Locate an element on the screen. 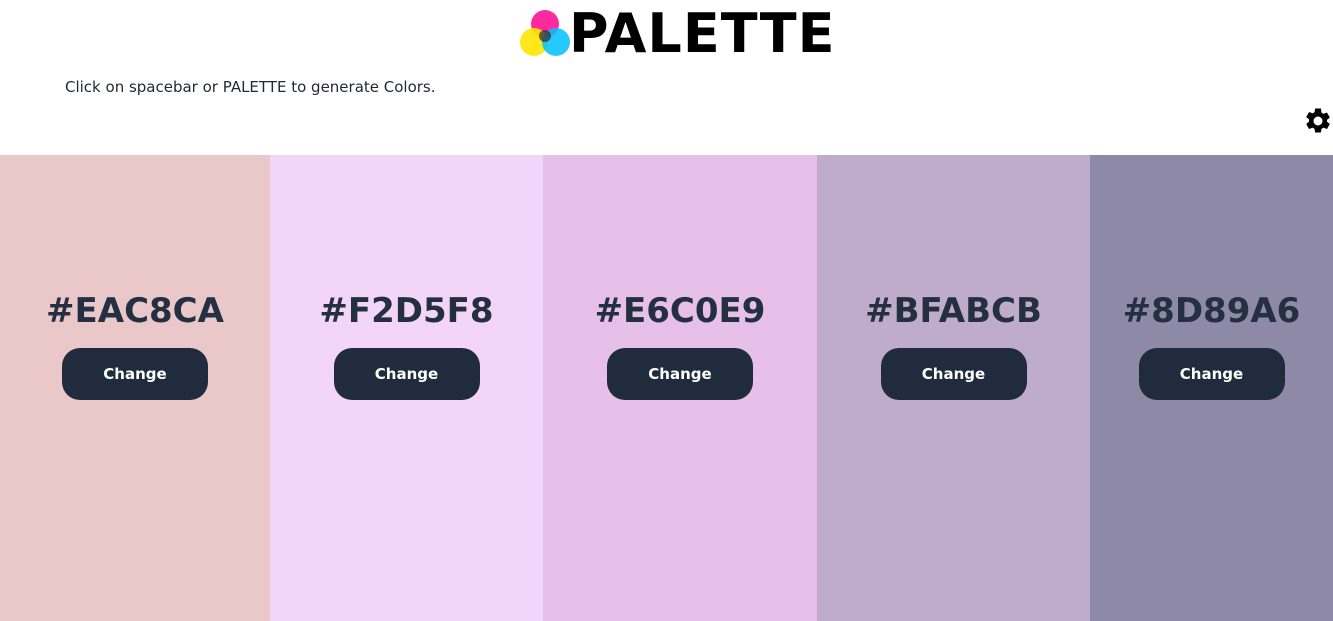 This screenshot has height=621, width=1333. color-swatch: #8D89A6 Change is located at coordinates (1211, 388).